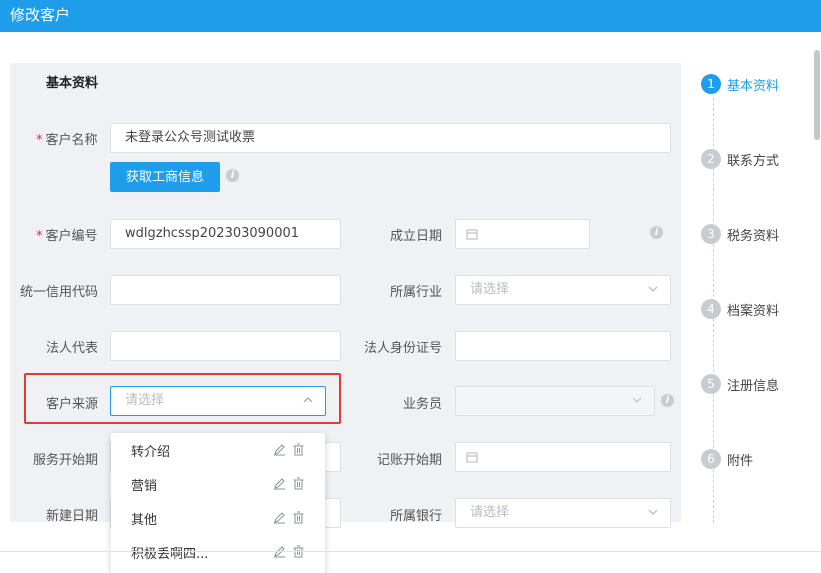 The width and height of the screenshot is (821, 573). What do you see at coordinates (416, 236) in the screenshot?
I see `founded-date-label: 成立日期` at bounding box center [416, 236].